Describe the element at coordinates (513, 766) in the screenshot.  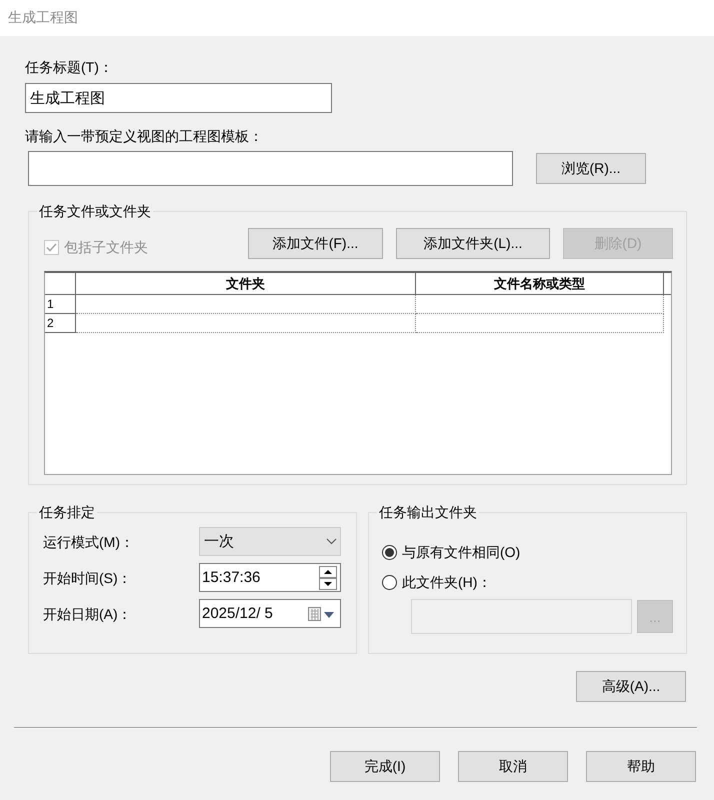
I see `dialog-button: 取消` at that location.